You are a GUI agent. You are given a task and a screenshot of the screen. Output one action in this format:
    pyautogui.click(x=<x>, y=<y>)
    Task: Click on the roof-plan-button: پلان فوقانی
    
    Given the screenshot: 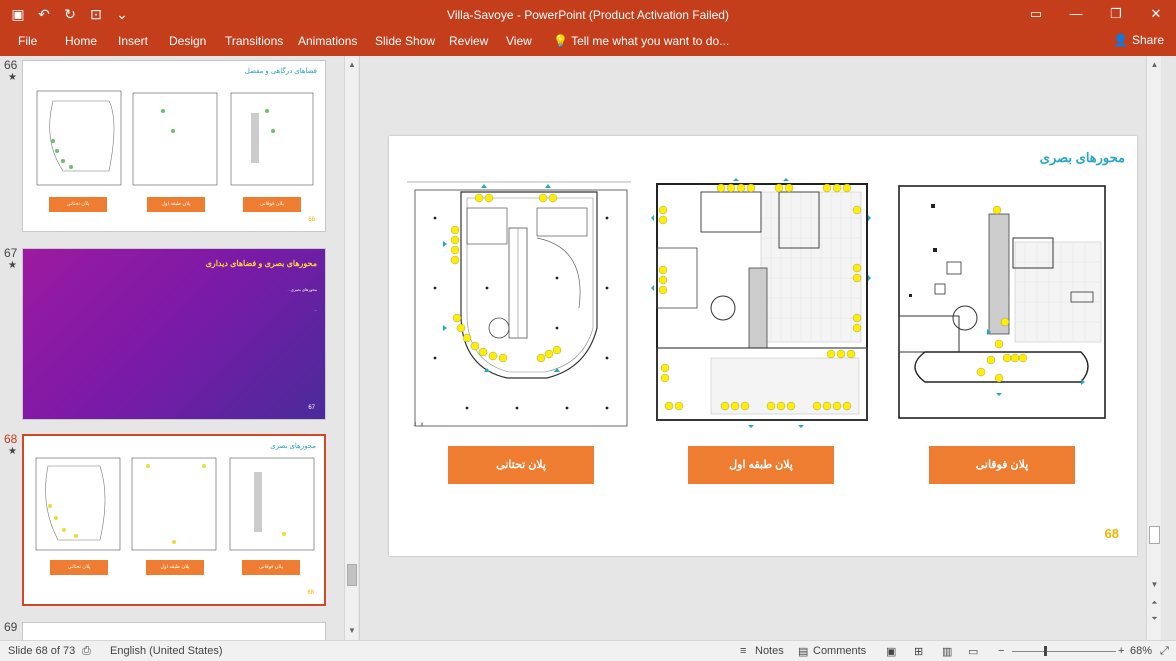 What is the action you would take?
    pyautogui.click(x=1002, y=465)
    